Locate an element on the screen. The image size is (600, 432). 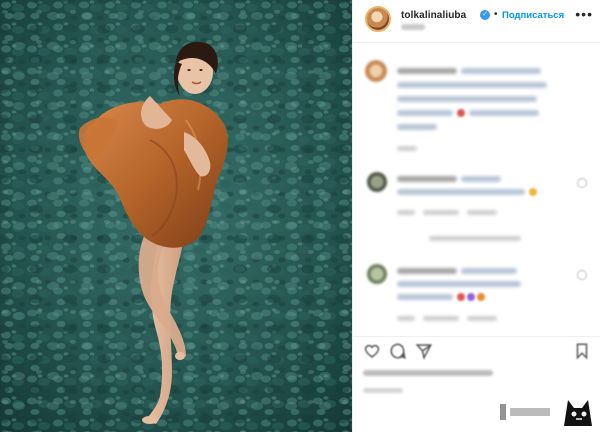
actions-divider is located at coordinates (476, 336).